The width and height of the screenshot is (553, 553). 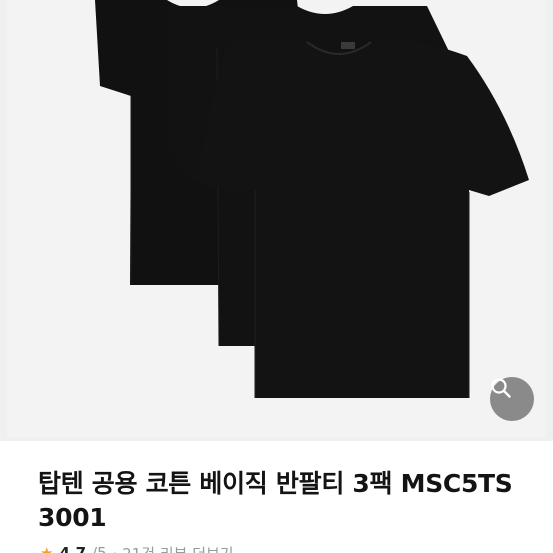 I want to click on zoom-button, so click(x=512, y=399).